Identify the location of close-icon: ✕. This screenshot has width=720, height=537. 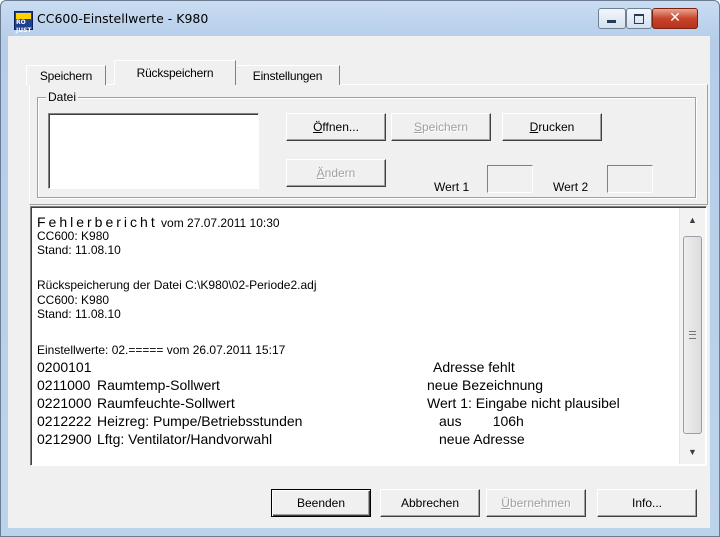
(675, 18).